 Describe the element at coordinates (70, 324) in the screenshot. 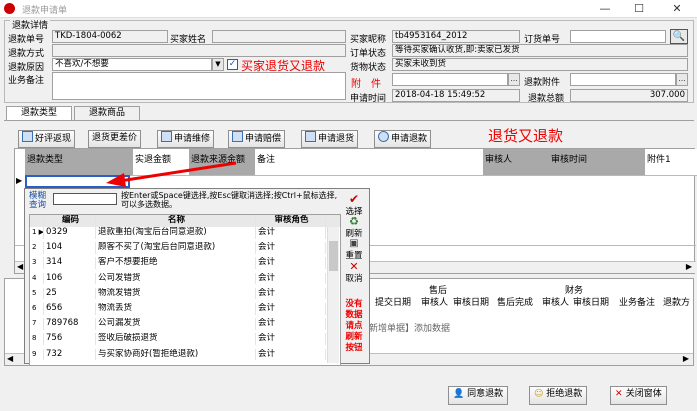

I see `popup-cell-code: 789768` at that location.